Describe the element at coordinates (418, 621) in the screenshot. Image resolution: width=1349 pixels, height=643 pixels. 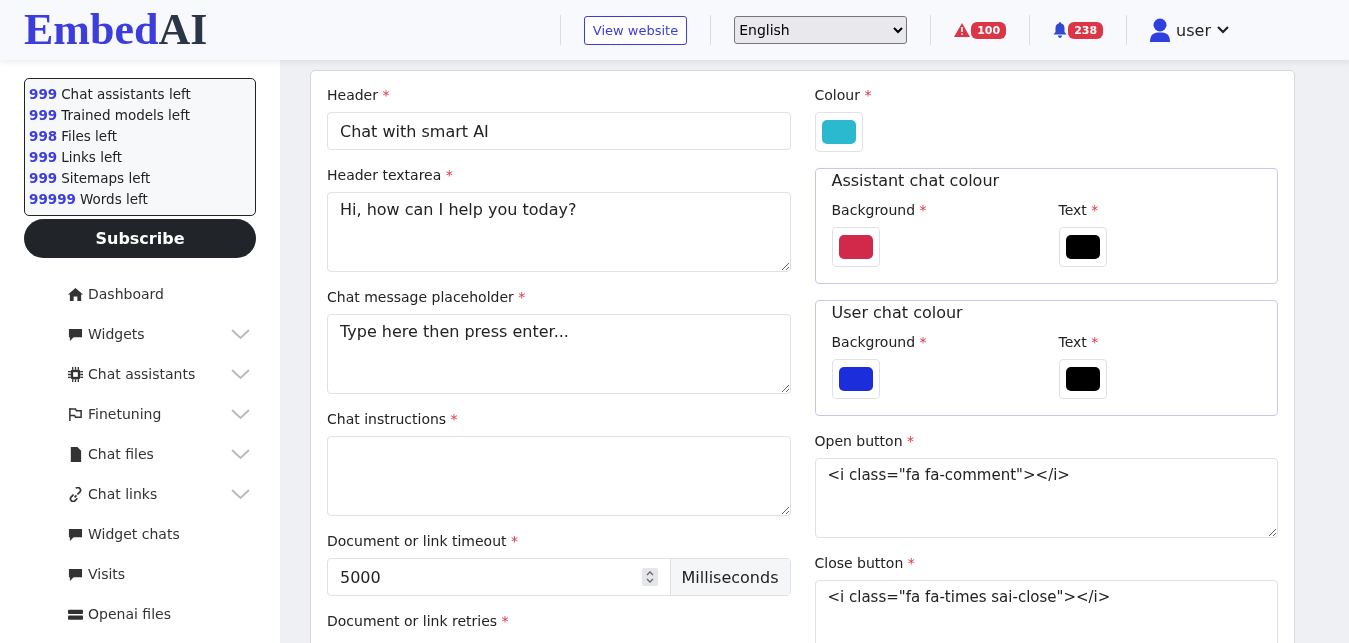
I see `field-label: Document or link retries *` at that location.